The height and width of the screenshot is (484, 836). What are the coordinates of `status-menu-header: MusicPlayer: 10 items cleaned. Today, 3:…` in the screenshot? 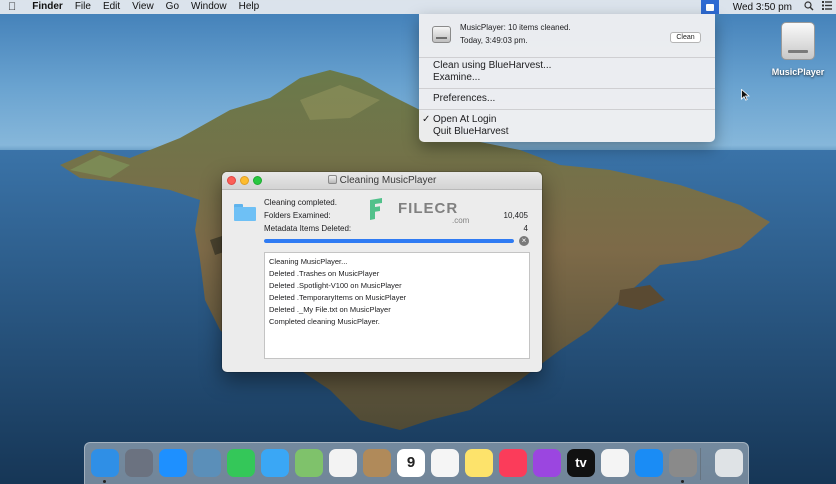 It's located at (567, 34).